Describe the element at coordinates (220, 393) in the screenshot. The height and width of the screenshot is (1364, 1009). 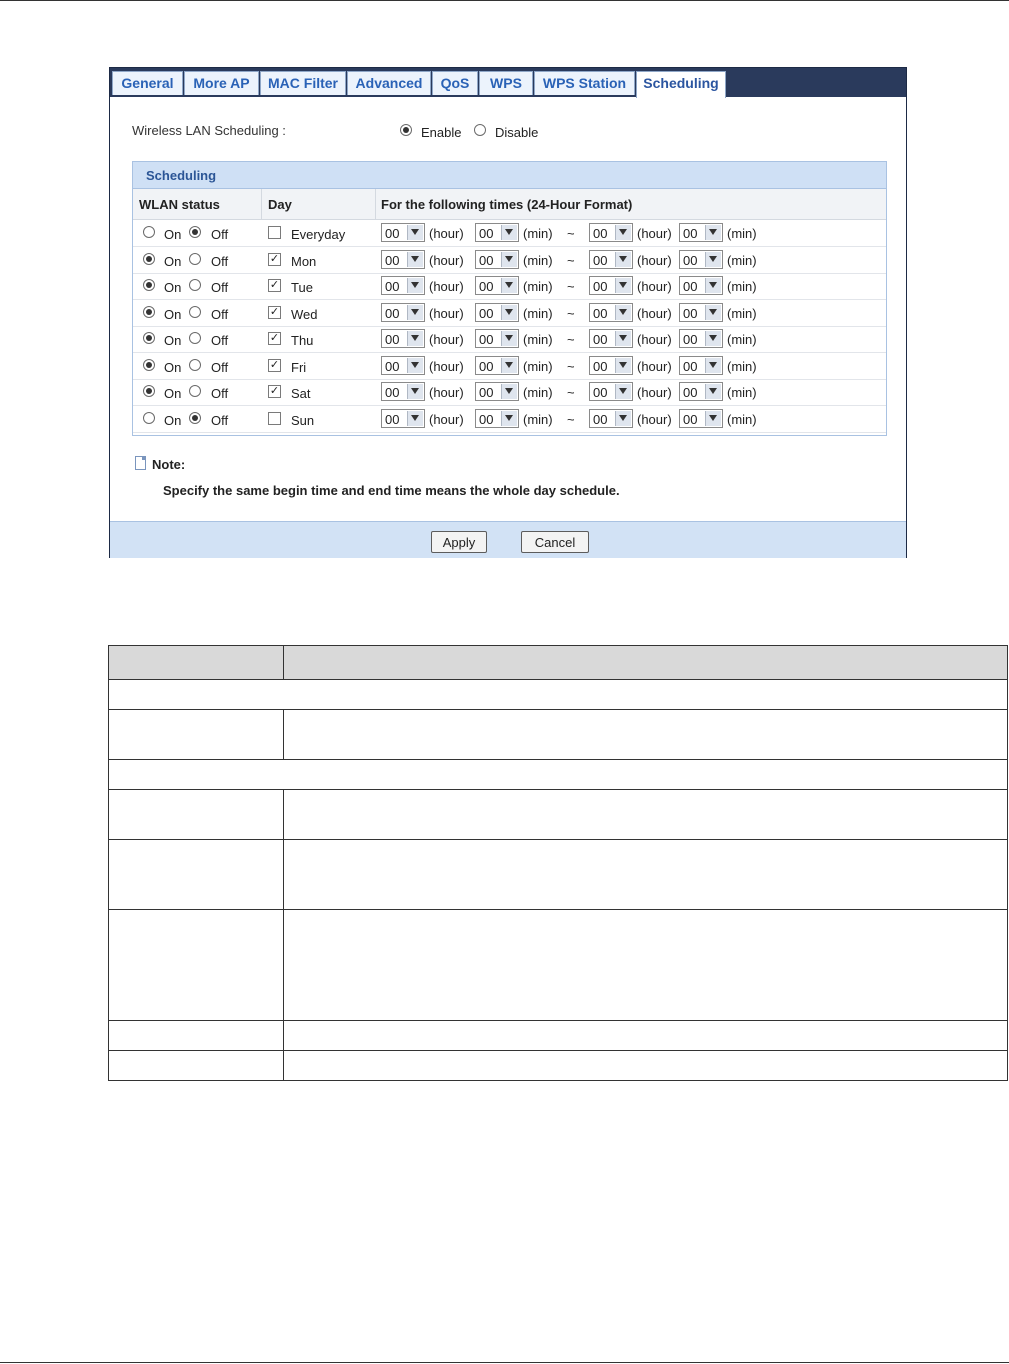
I see `off-label: Off` at that location.